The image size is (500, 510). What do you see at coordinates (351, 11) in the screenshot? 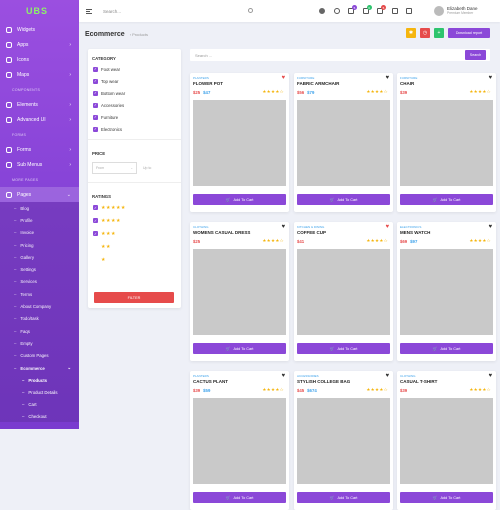
I see `cart-icon: 5` at bounding box center [351, 11].